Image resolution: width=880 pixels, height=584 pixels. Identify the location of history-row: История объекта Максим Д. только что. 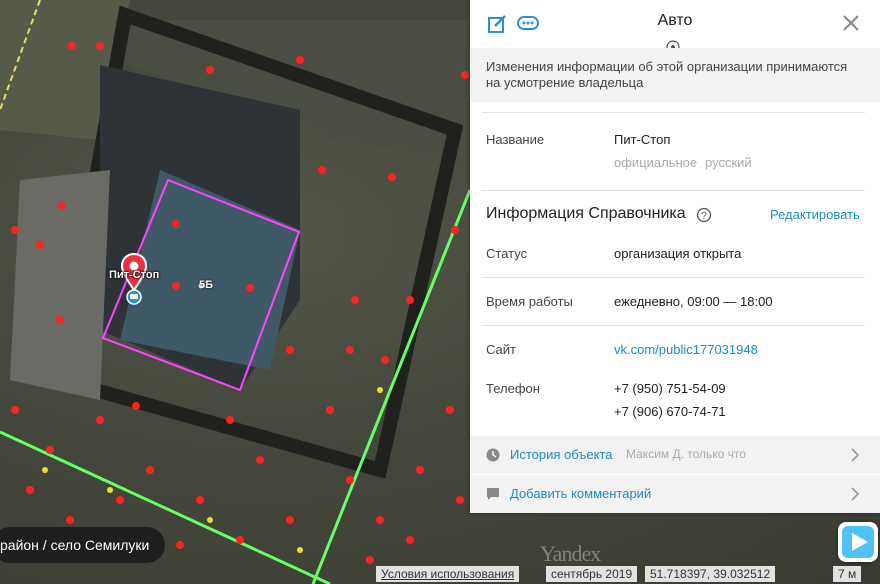
(675, 455).